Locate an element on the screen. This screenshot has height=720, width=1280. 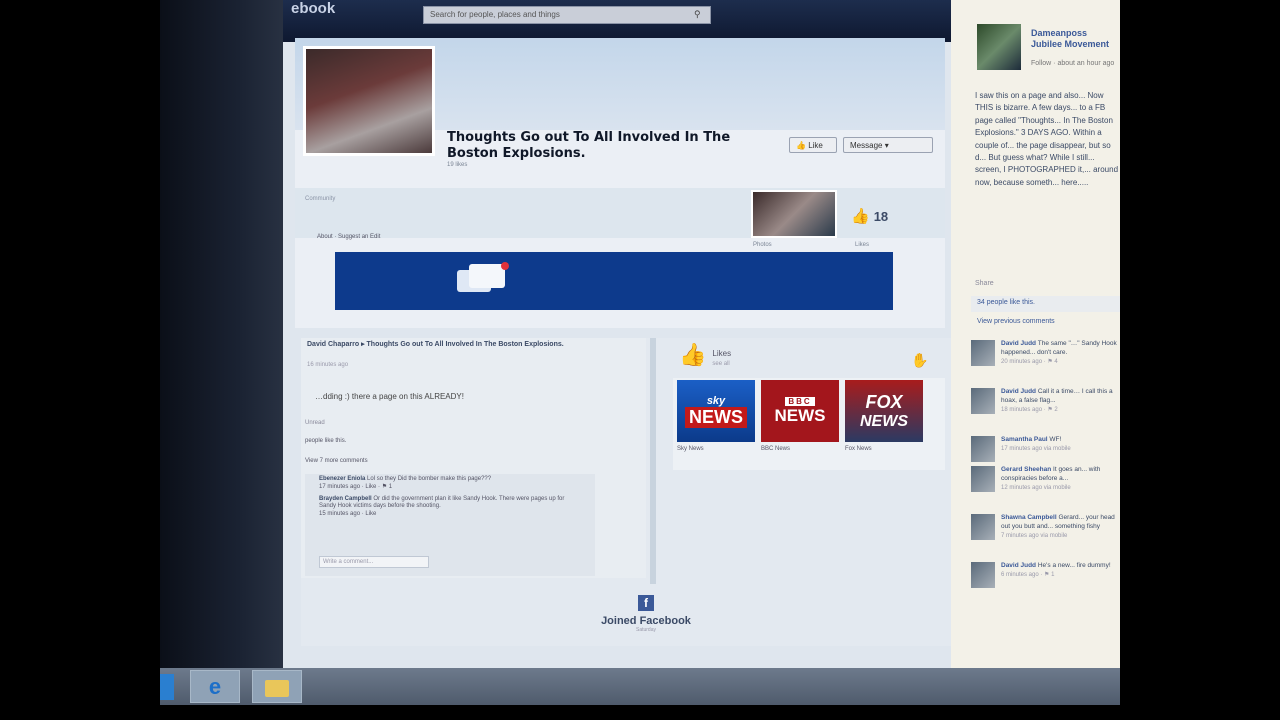
joined-title: Joined Facebook is located at coordinates (646, 621).